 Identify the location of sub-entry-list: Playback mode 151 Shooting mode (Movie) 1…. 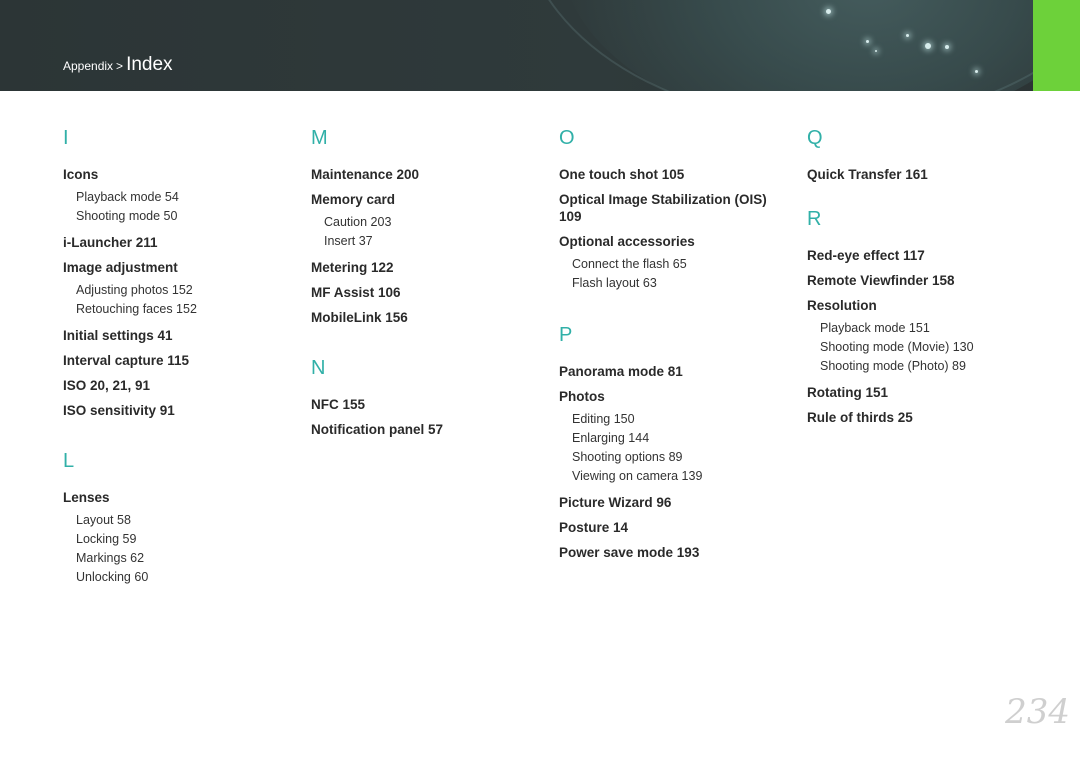
(928, 347).